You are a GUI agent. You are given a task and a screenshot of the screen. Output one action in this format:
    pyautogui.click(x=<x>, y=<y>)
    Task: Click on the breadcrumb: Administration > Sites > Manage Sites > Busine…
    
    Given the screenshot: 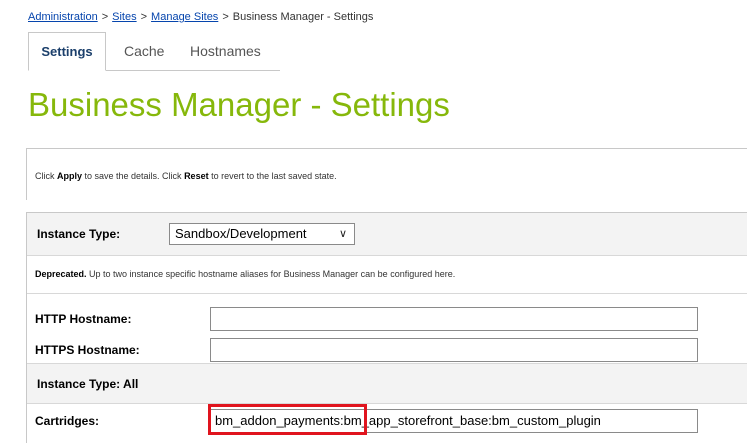 What is the action you would take?
    pyautogui.click(x=200, y=17)
    